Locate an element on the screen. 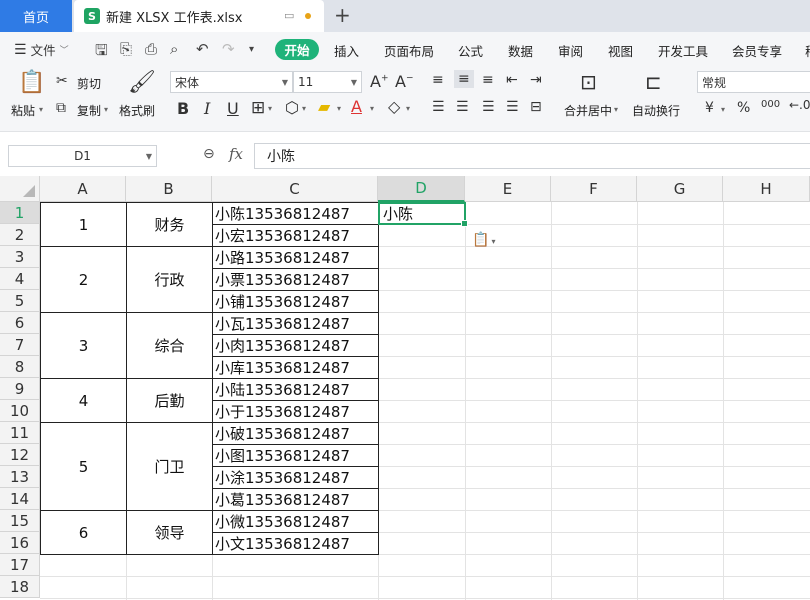  cell-member: 小葛13536812487 is located at coordinates (295, 499).